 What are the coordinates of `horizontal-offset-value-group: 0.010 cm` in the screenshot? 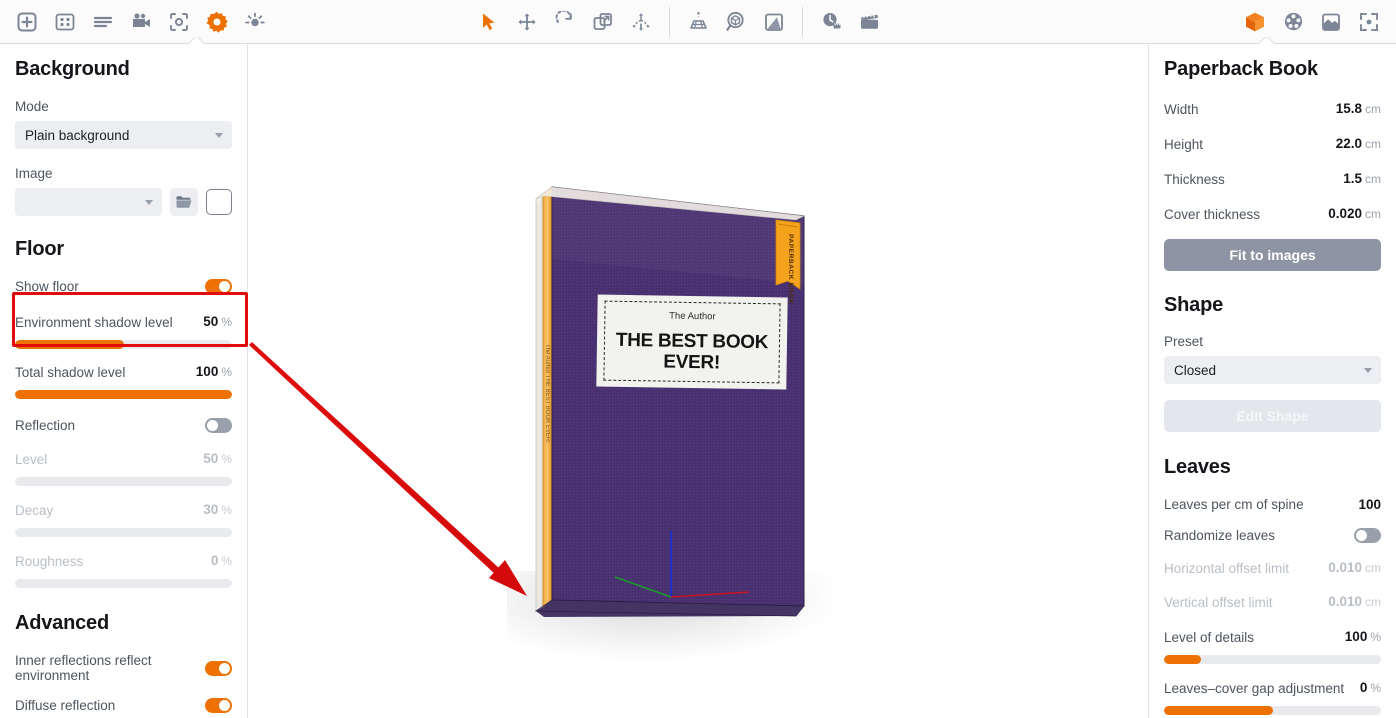 It's located at (1354, 568).